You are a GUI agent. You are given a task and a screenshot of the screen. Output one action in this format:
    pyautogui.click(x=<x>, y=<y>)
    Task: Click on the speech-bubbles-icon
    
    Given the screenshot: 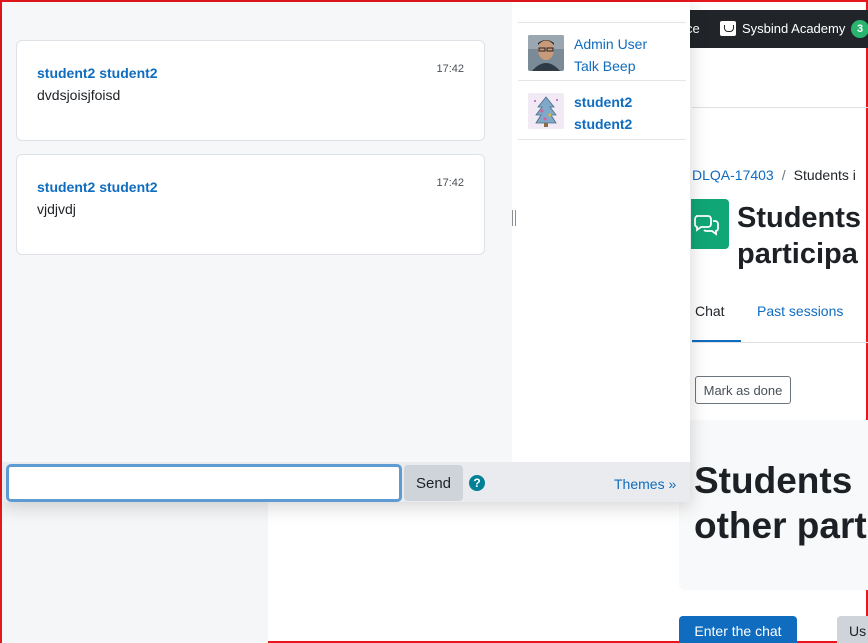 What is the action you would take?
    pyautogui.click(x=706, y=225)
    